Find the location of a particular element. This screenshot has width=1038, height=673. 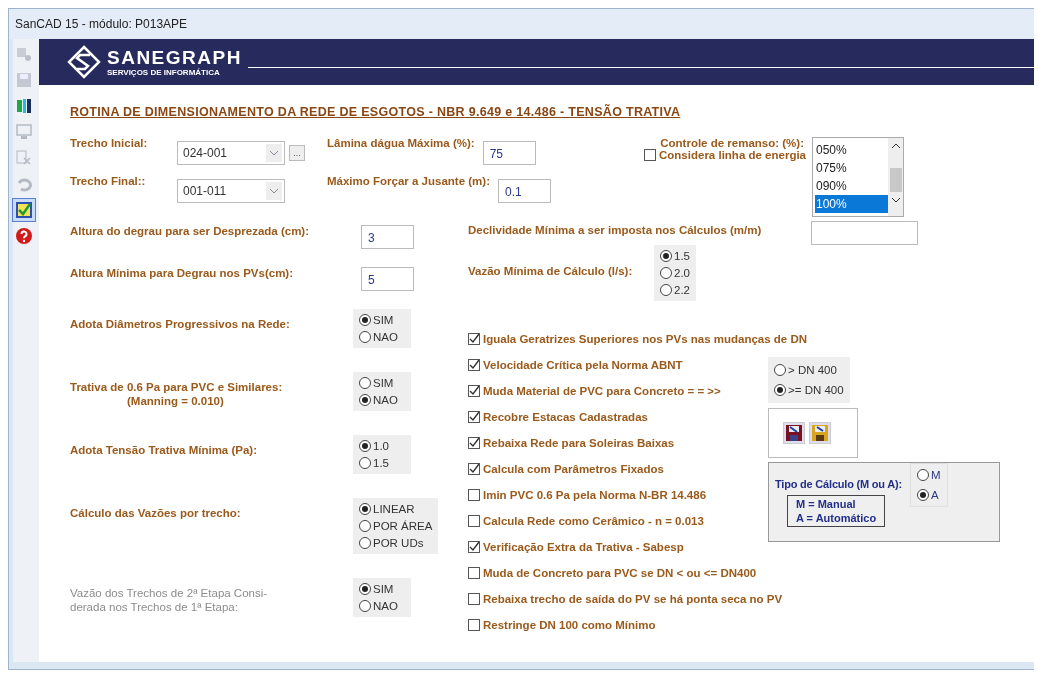

combo-box: 024-001 is located at coordinates (231, 153).